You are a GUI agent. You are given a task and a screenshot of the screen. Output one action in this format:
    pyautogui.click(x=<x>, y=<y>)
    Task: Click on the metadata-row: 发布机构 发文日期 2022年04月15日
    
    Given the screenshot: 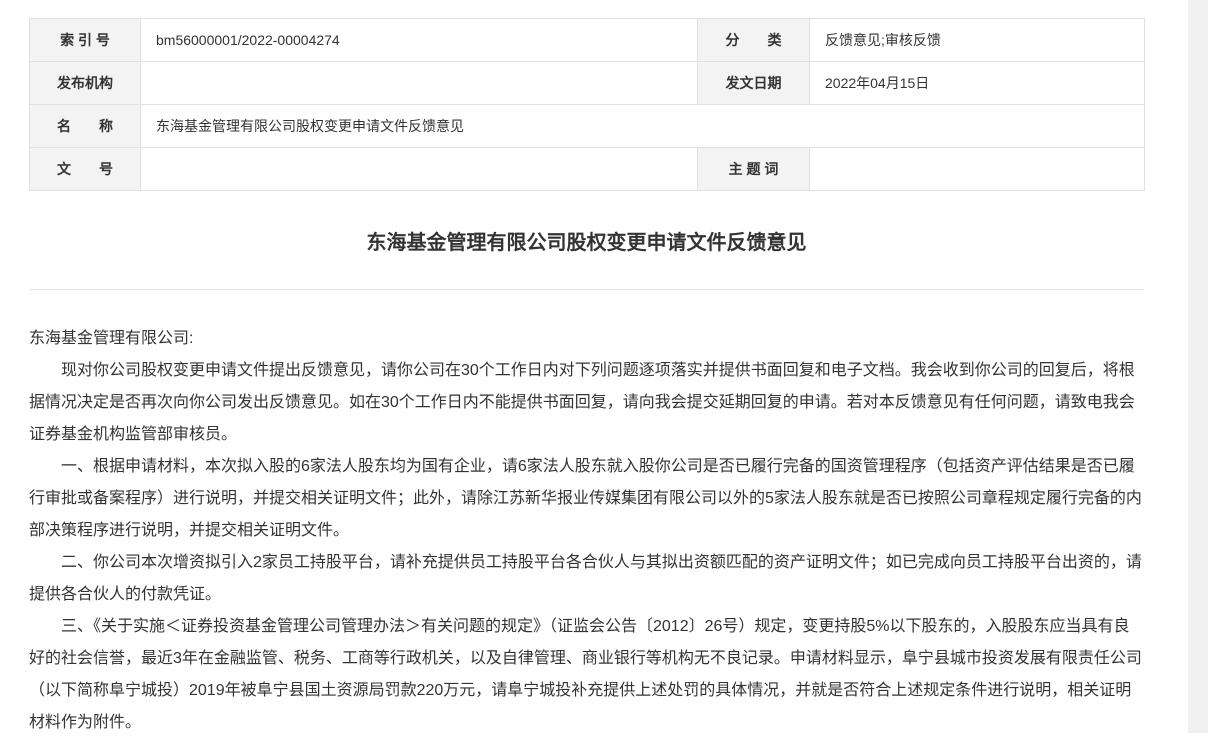 What is the action you would take?
    pyautogui.click(x=587, y=83)
    